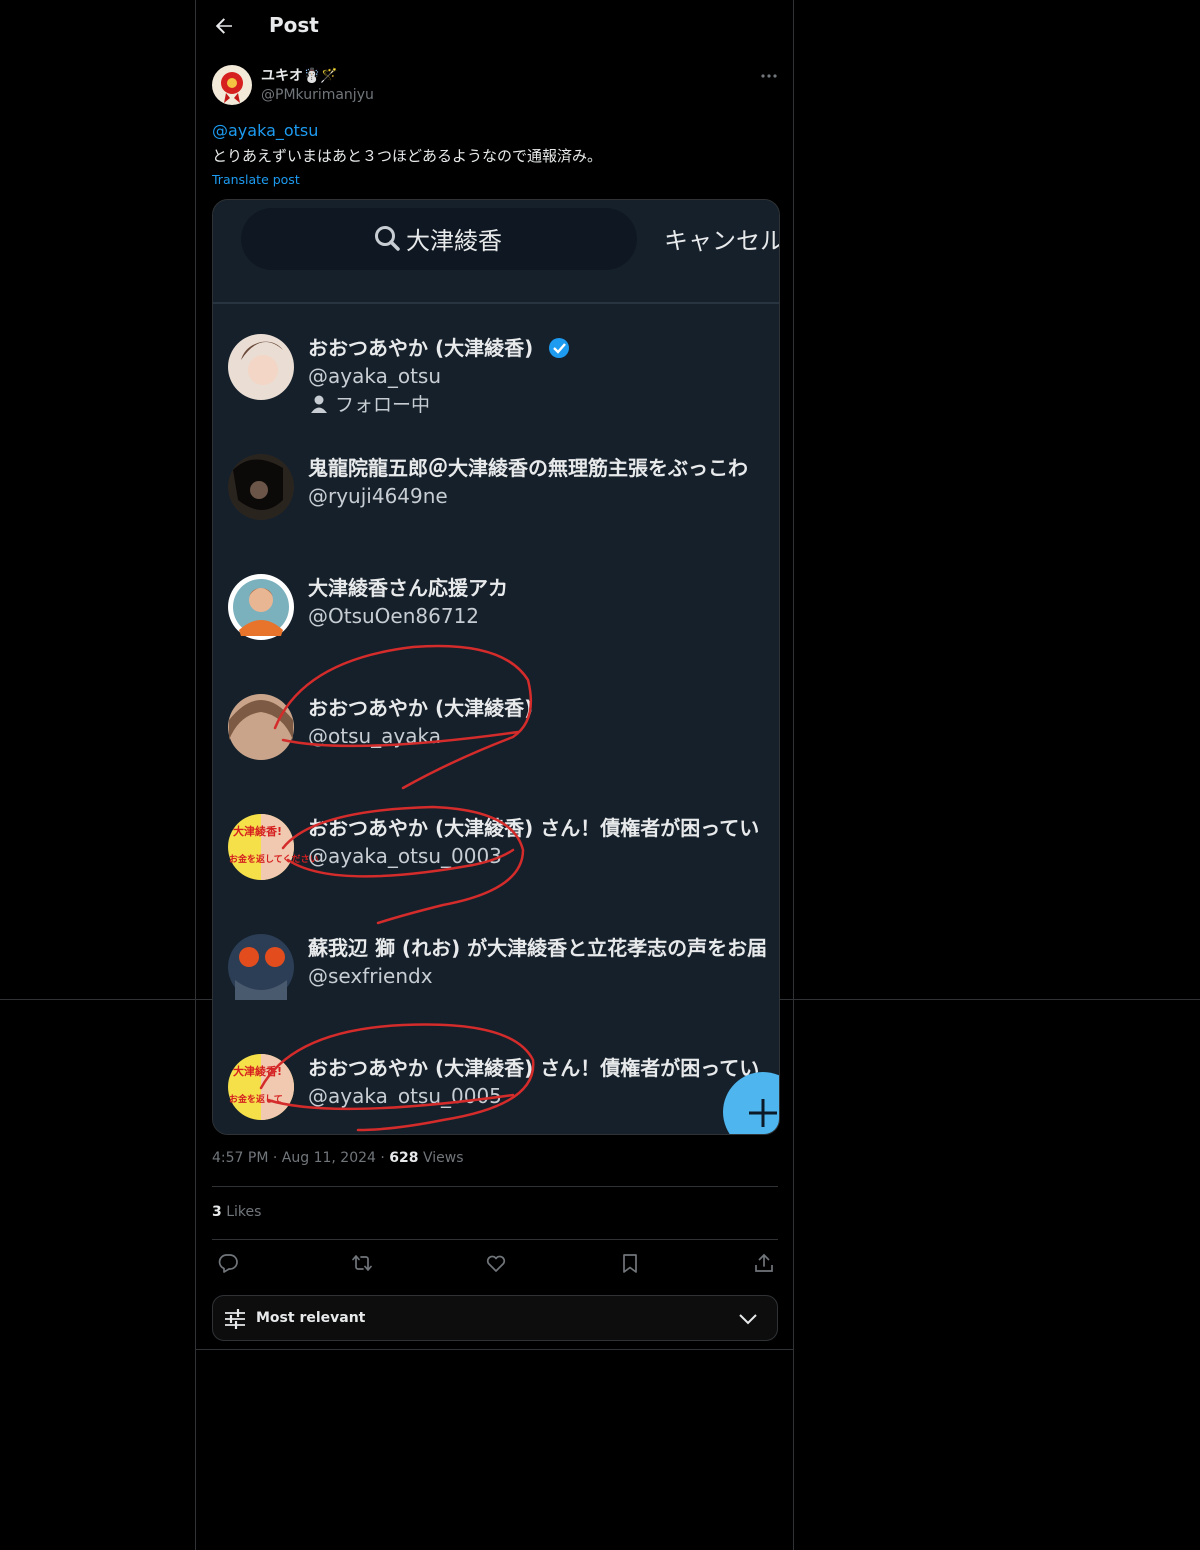 Image resolution: width=1200 pixels, height=1550 pixels. What do you see at coordinates (443, 1158) in the screenshot?
I see `views-label: Views` at bounding box center [443, 1158].